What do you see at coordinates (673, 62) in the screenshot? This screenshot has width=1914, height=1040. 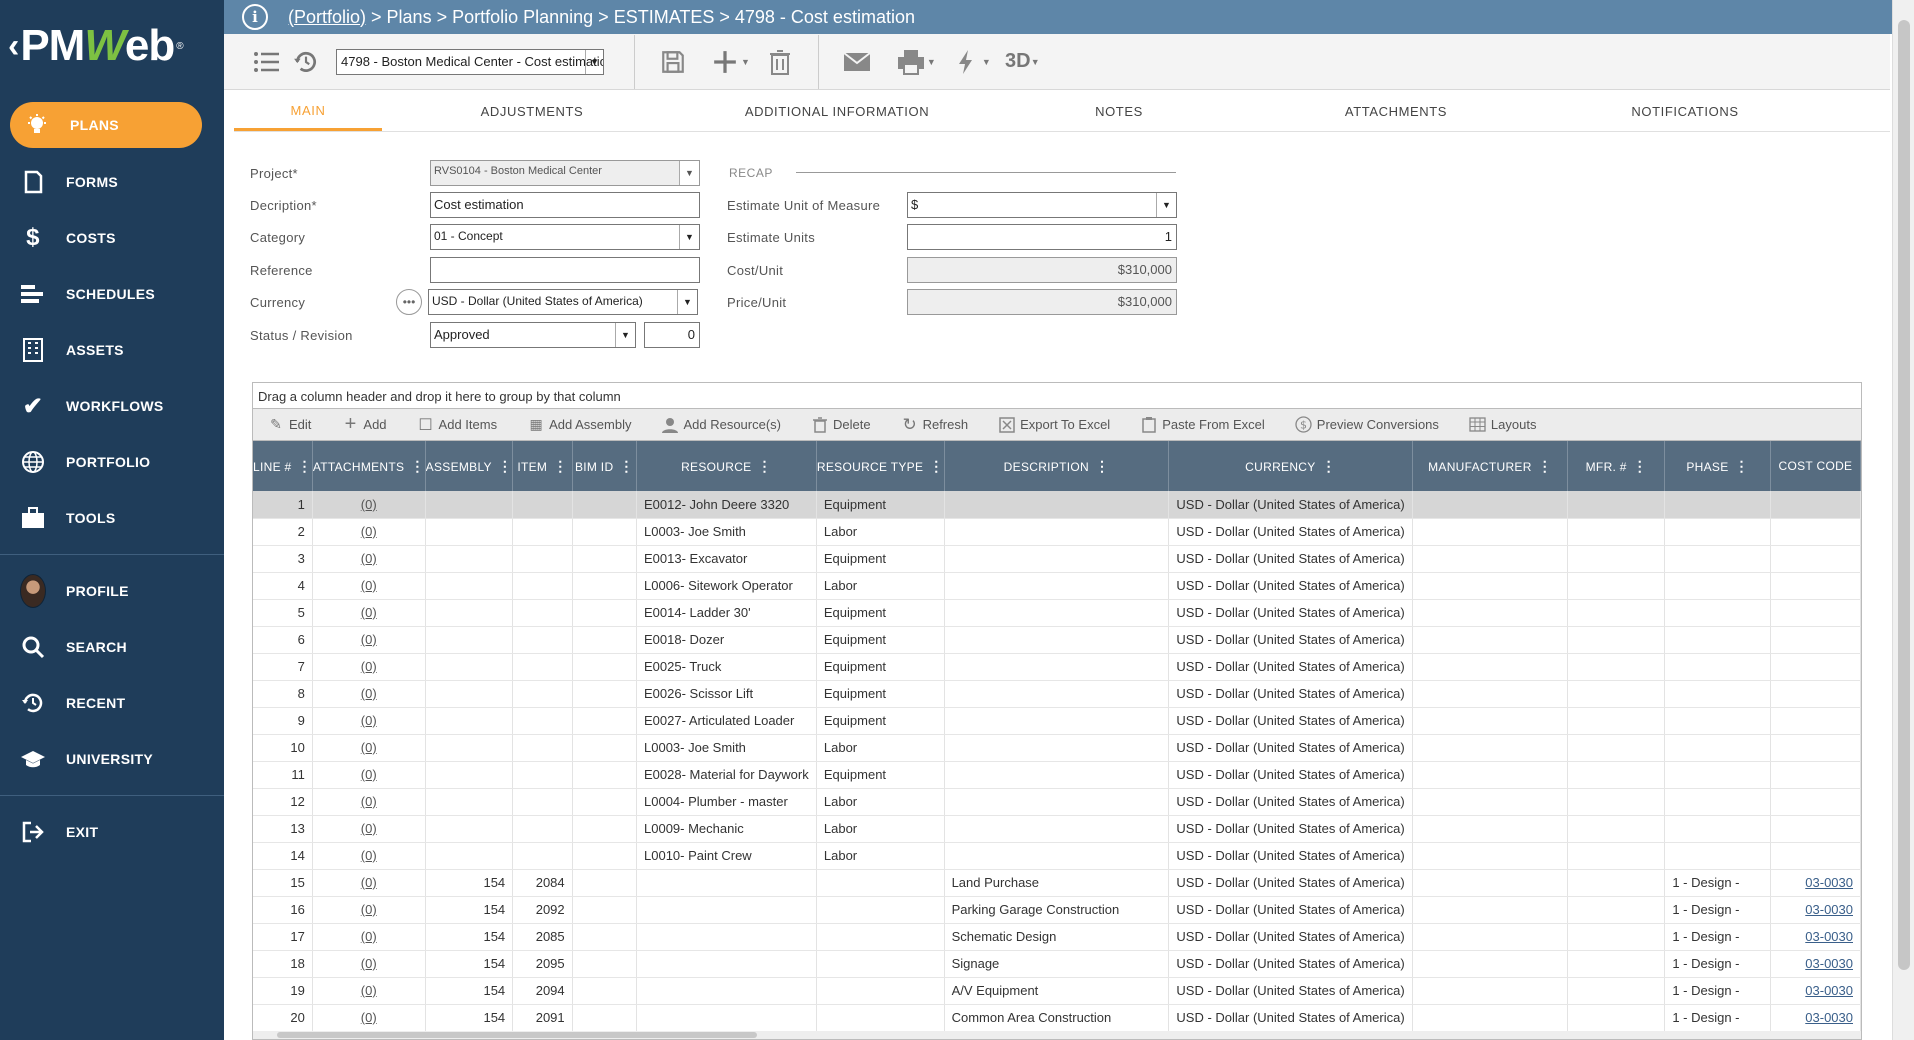 I see `save-icon` at bounding box center [673, 62].